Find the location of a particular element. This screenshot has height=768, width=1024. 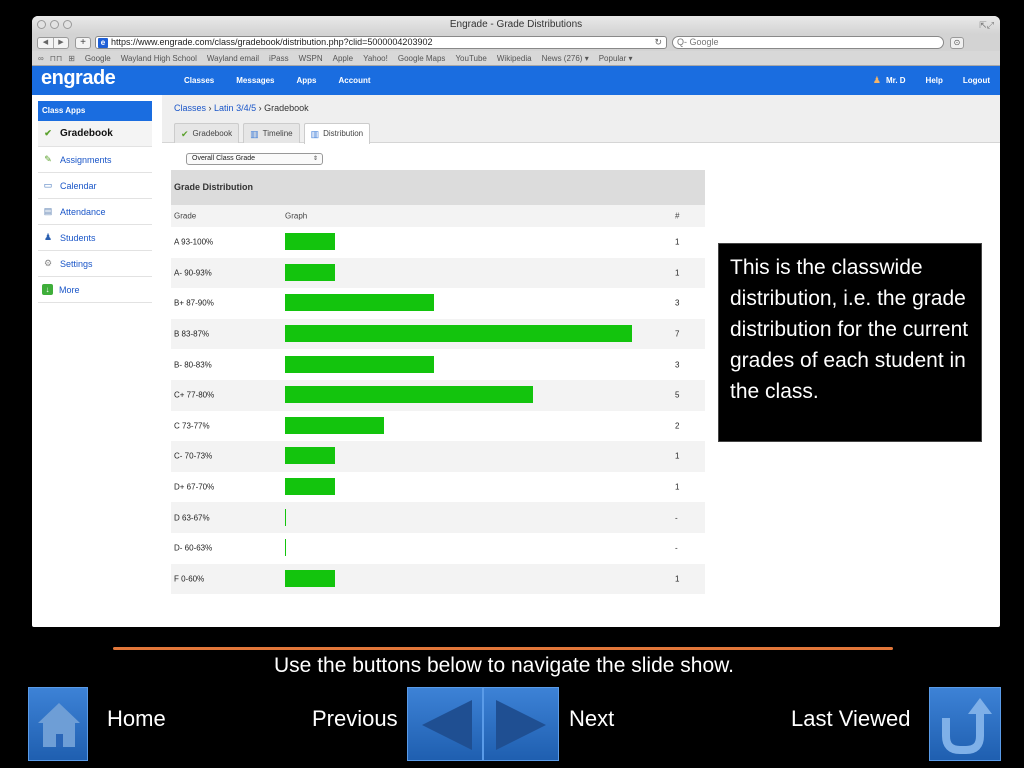

sidebar-item-label: More is located at coordinates (69, 289).